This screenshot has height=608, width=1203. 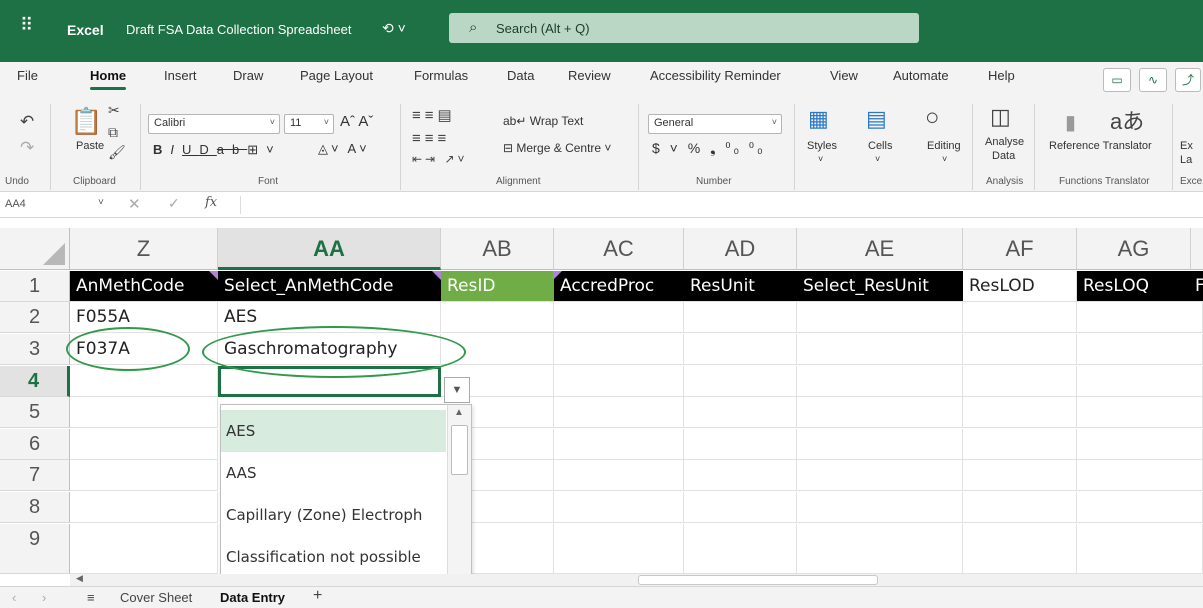 What do you see at coordinates (880, 146) in the screenshot?
I see `cells-label: Cells` at bounding box center [880, 146].